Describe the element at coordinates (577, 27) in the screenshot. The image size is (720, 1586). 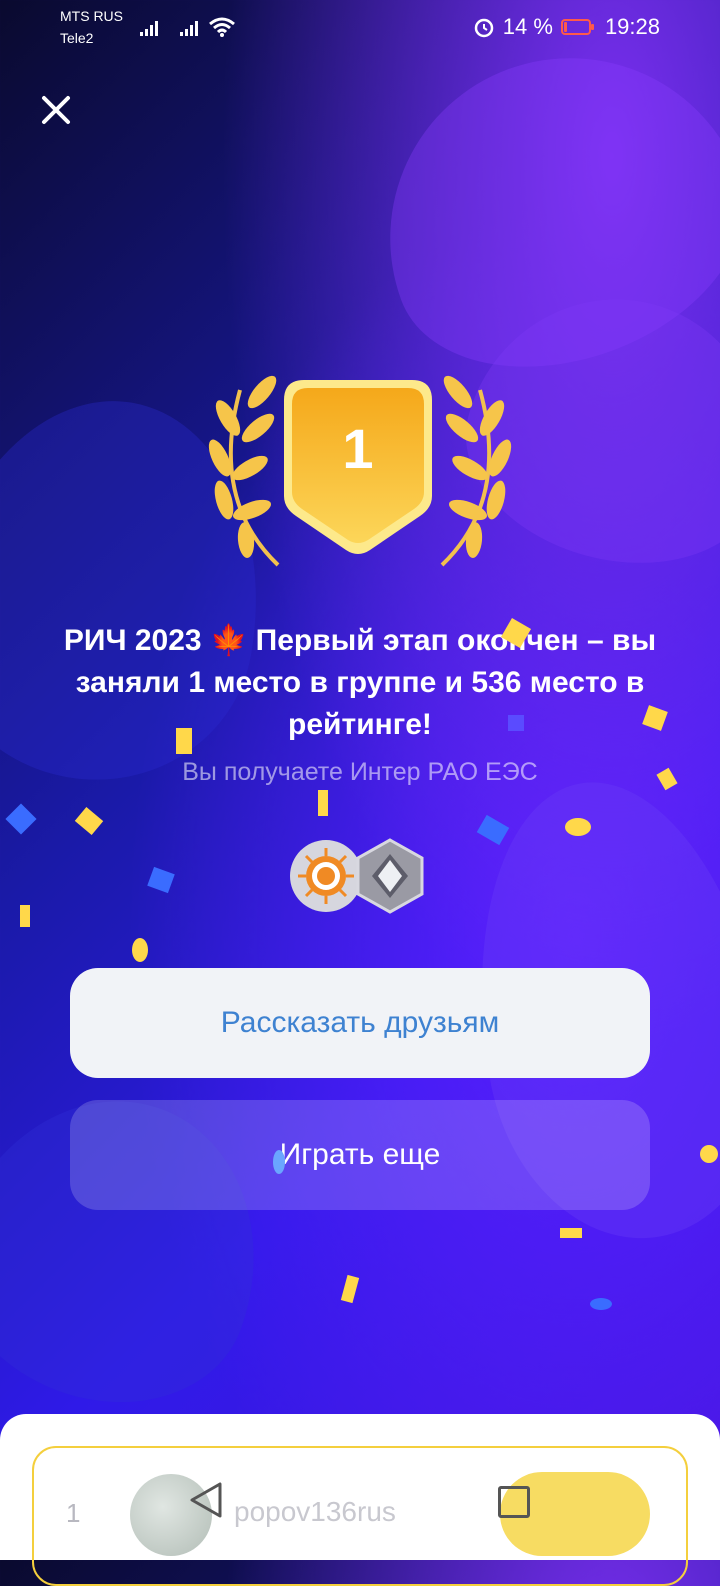
I see `battery-icon` at that location.